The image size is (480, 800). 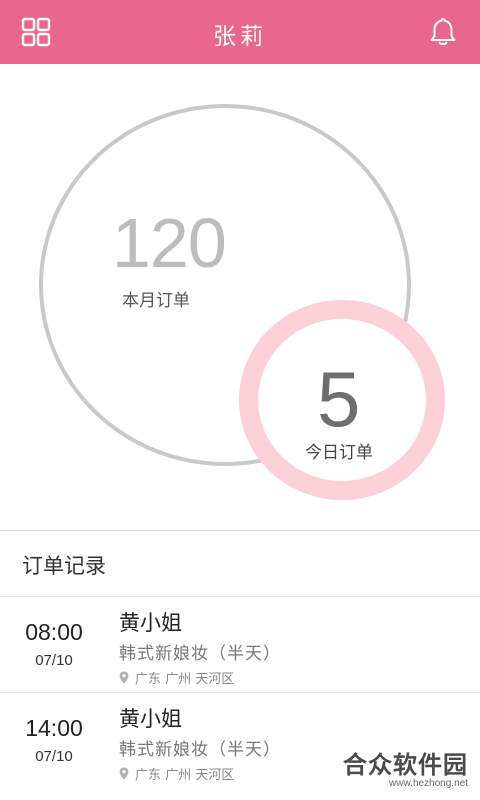 I want to click on watermark: 合众软件园 www.hezhong.net, so click(x=405, y=770).